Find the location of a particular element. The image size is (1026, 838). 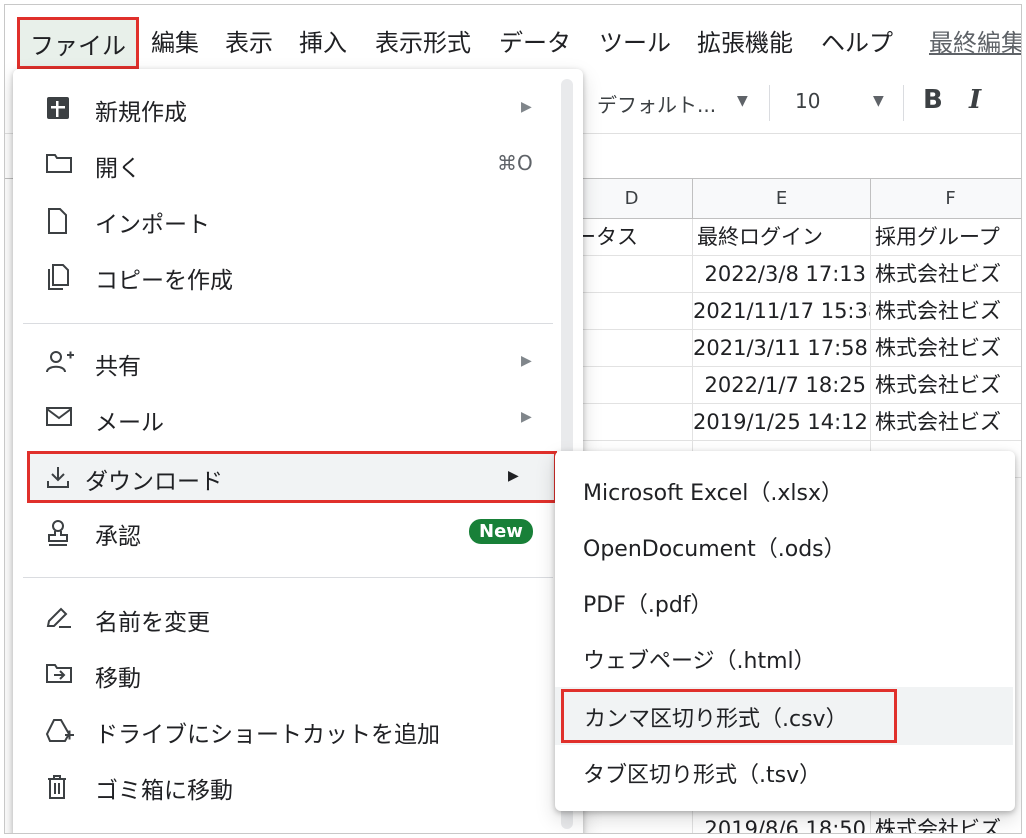

menu-item-download: ダウンロード ▶ is located at coordinates (292, 477).